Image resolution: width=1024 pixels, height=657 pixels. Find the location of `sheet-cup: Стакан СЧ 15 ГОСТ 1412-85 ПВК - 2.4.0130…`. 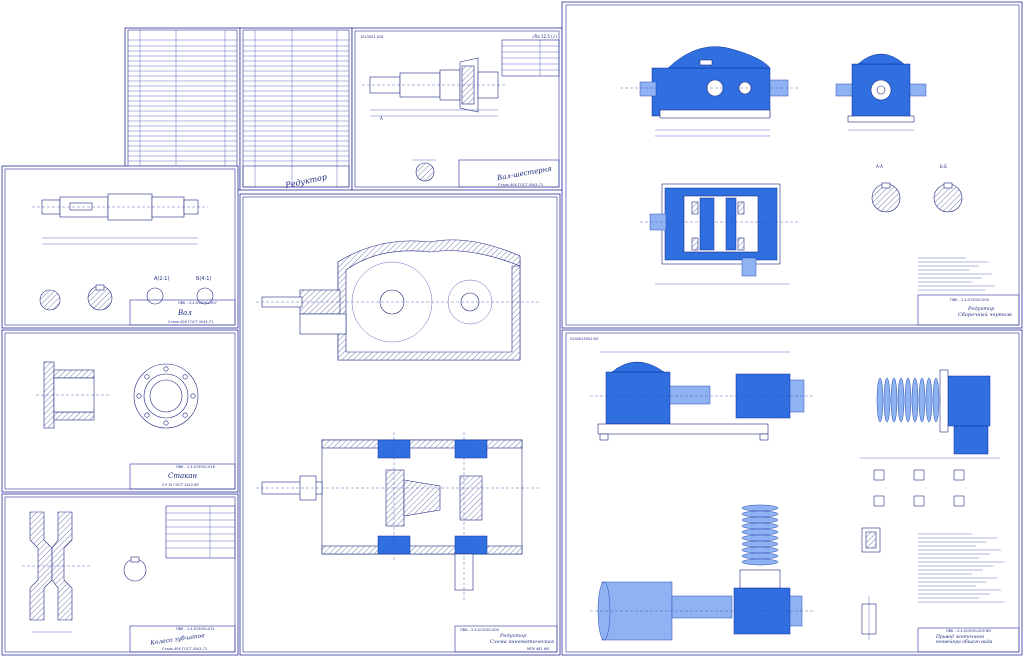

sheet-cup: Стакан СЧ 15 ГОСТ 1412-85 ПВК - 2.4.0130… is located at coordinates (120, 411).